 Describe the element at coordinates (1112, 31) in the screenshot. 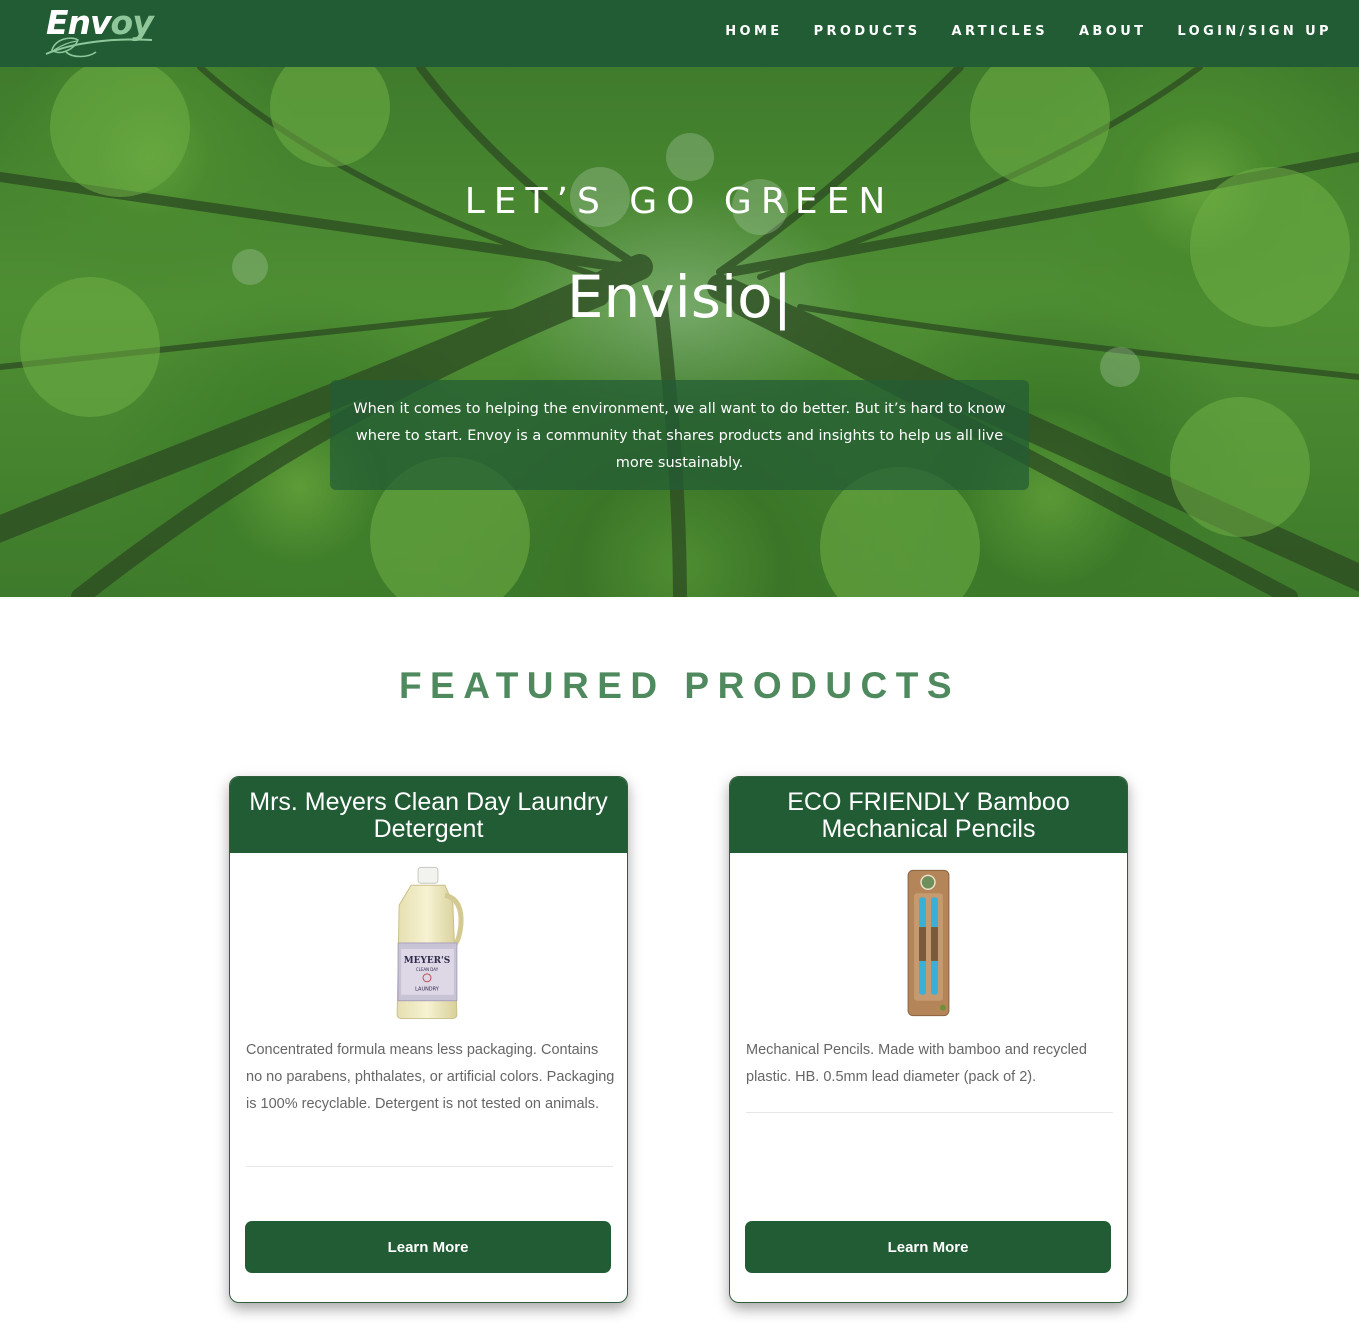

I see `nav-about: ABOUT` at that location.